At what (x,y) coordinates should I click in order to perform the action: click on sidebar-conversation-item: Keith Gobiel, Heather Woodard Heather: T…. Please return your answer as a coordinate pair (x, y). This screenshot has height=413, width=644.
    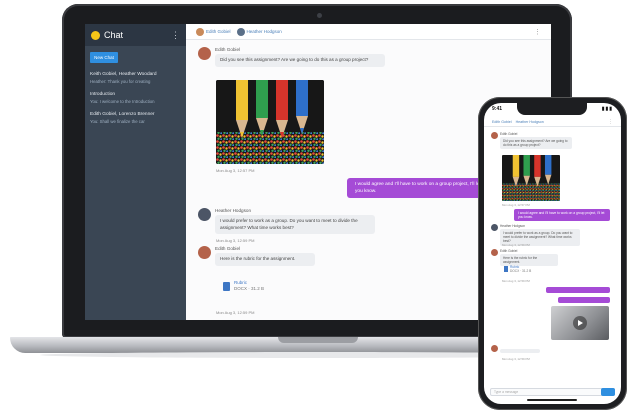
    Looking at the image, I should click on (135, 77).